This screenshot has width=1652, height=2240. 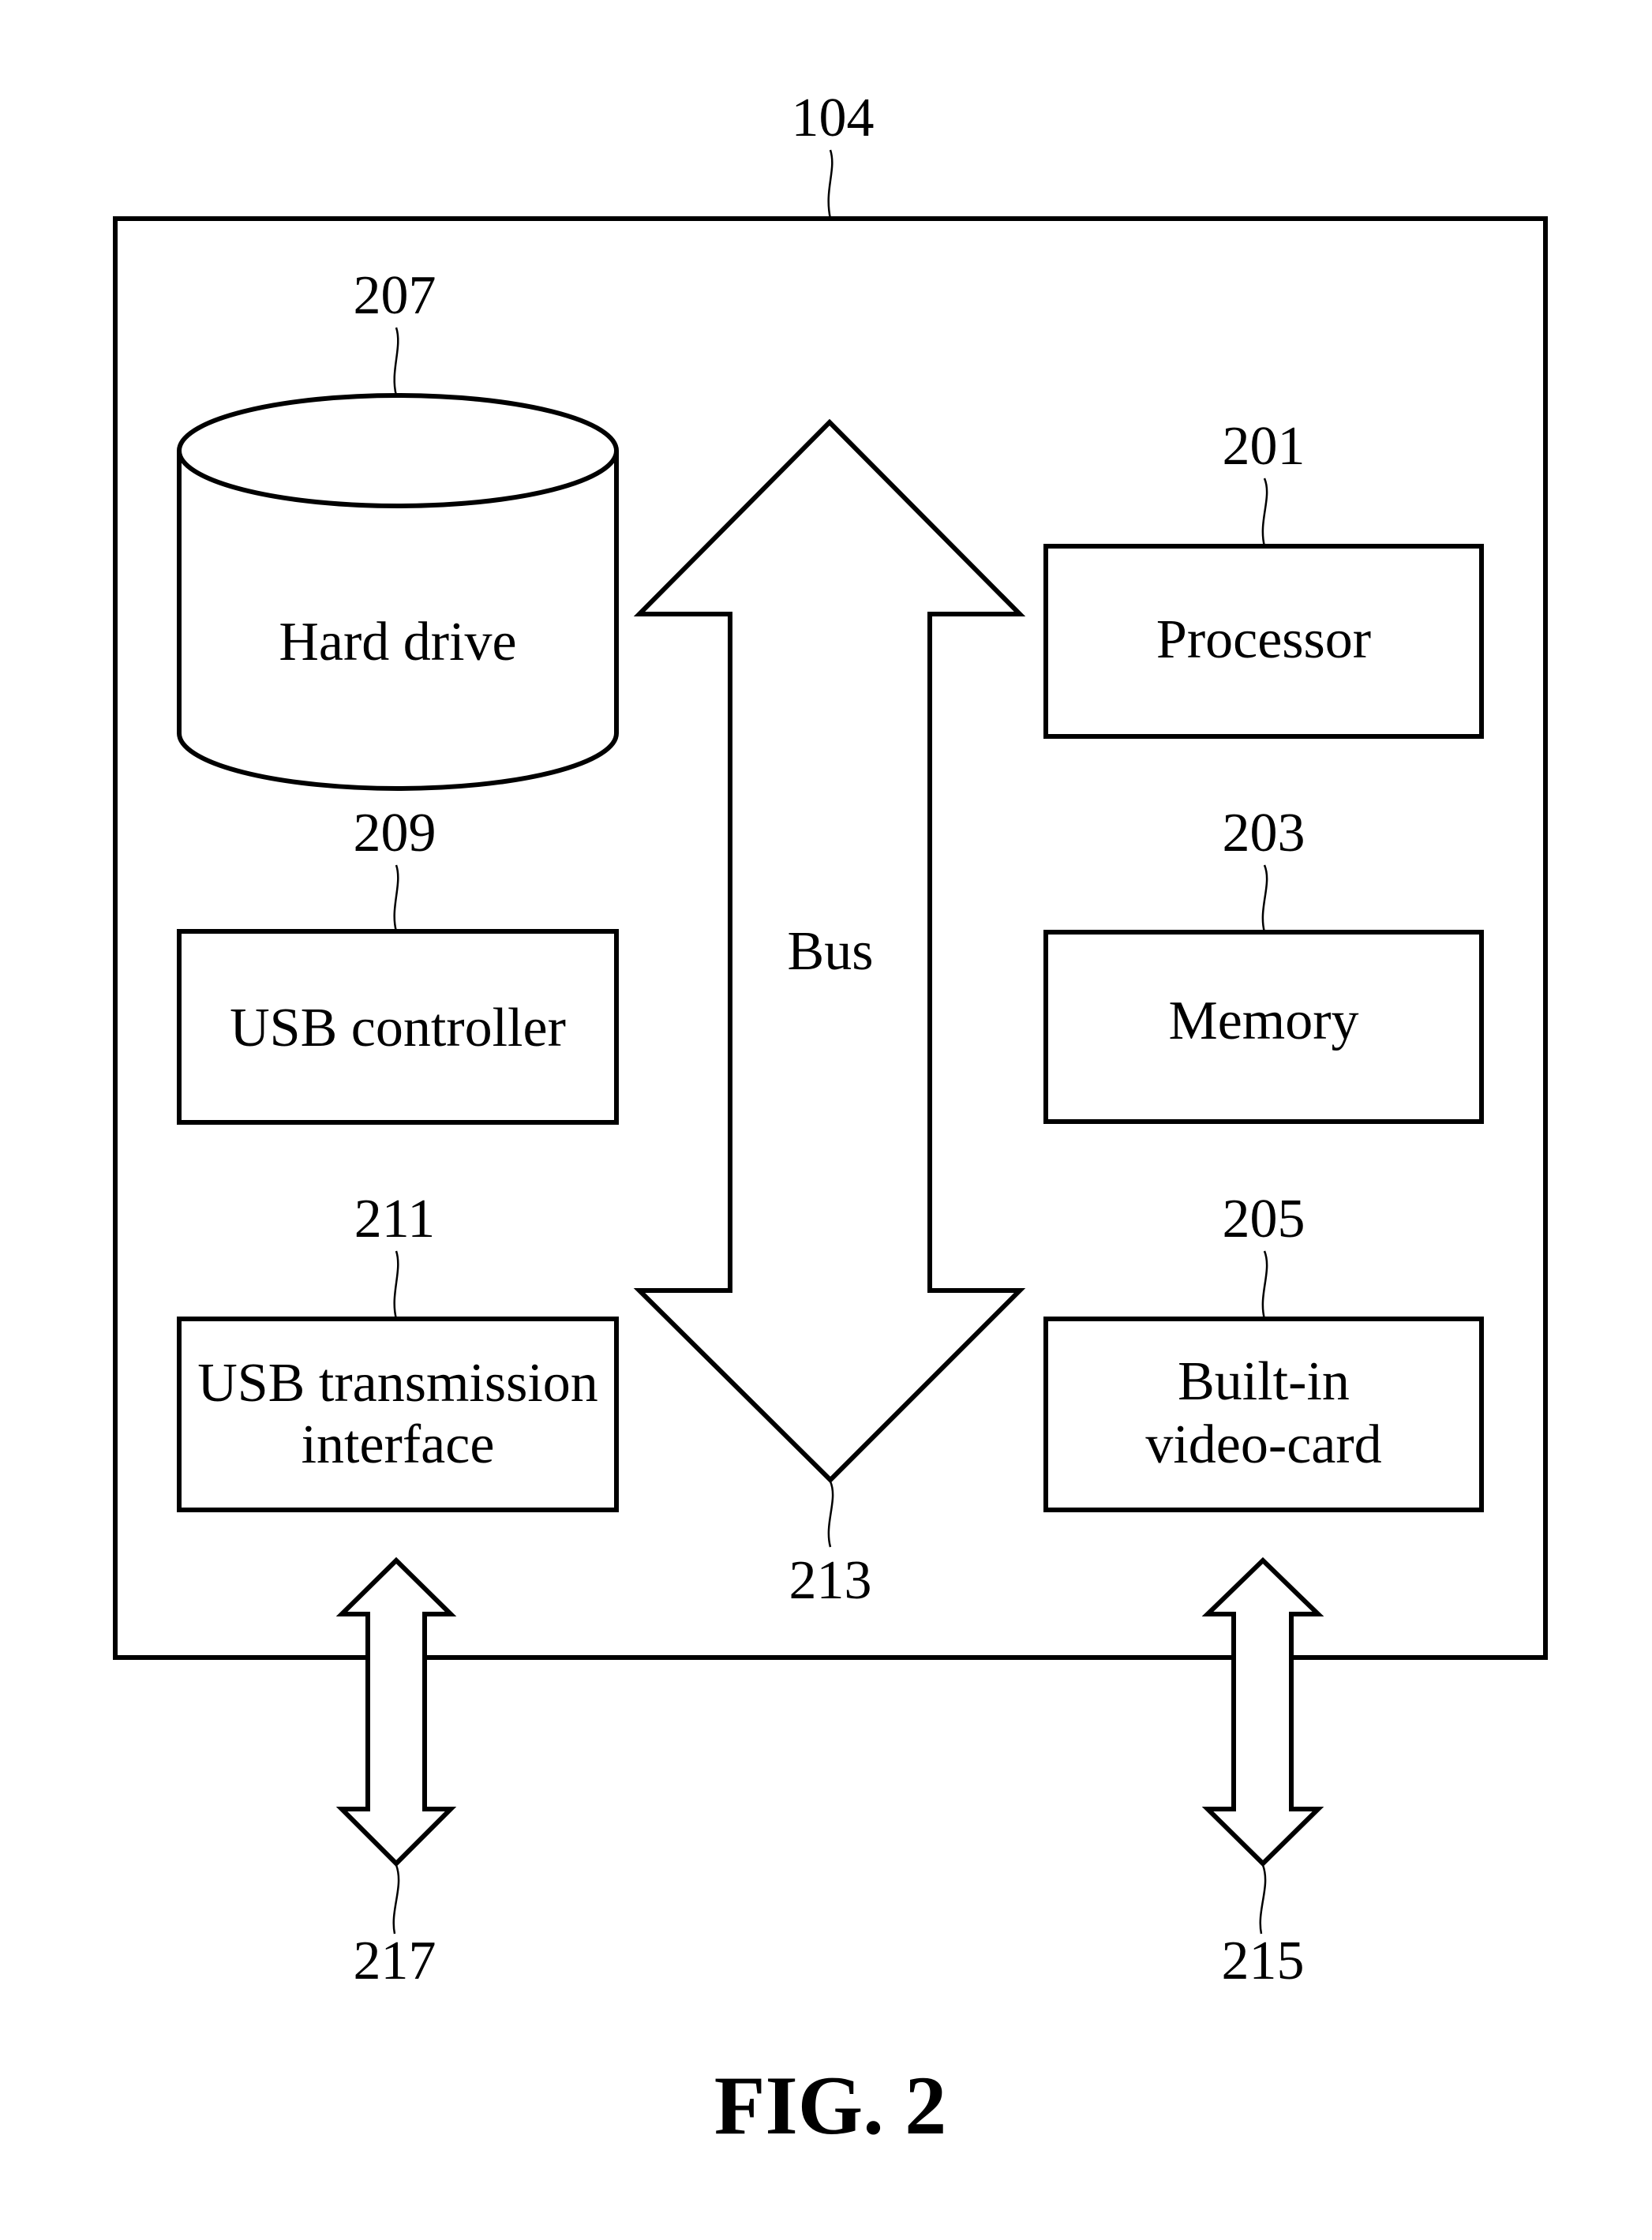 What do you see at coordinates (1264, 1285) in the screenshot?
I see `video-card-leader-line` at bounding box center [1264, 1285].